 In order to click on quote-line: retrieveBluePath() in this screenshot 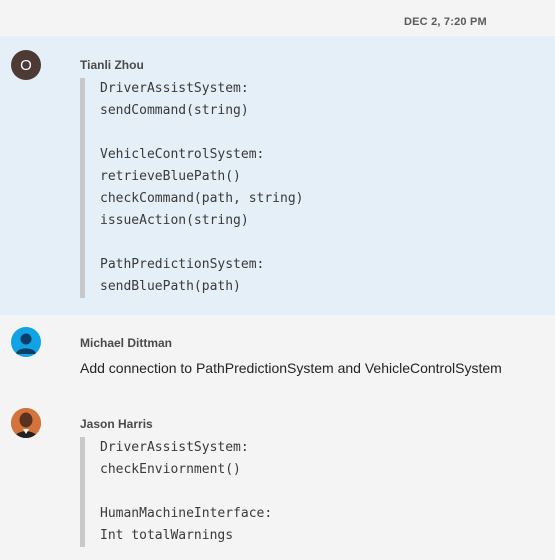, I will do `click(170, 176)`.